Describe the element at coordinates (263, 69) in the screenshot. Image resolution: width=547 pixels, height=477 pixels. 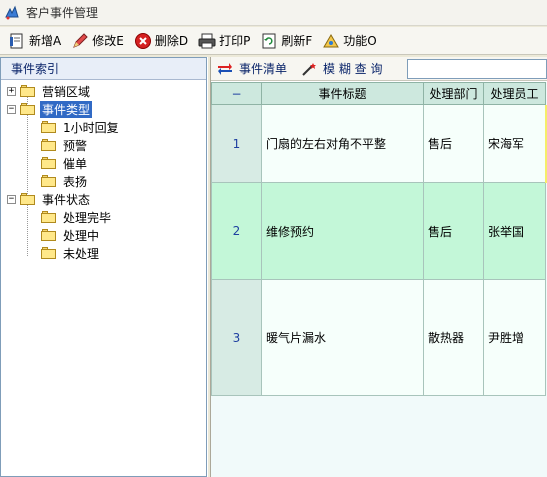
I see `event-list-tab-label: 事件清单` at that location.